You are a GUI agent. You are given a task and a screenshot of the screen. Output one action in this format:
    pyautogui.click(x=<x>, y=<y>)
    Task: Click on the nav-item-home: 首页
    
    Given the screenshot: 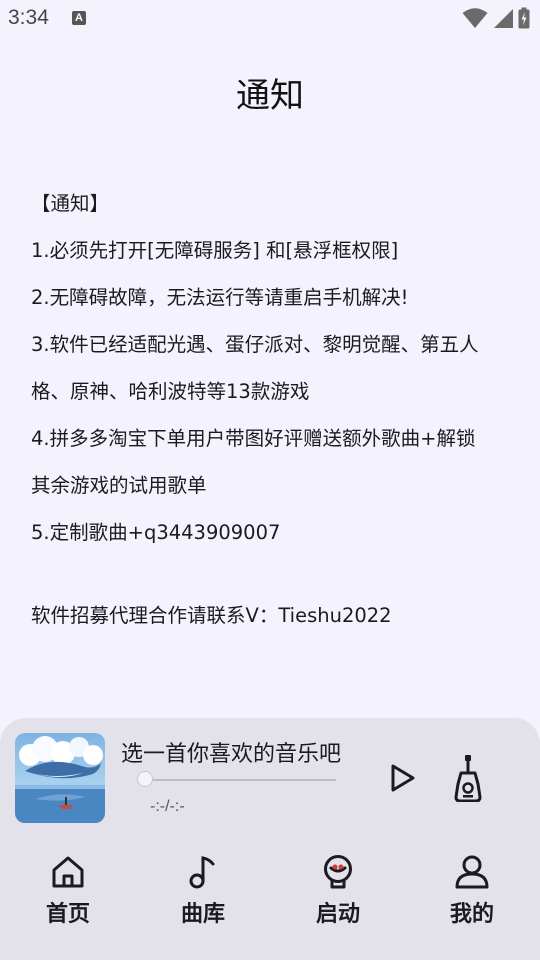 What is the action you would take?
    pyautogui.click(x=68, y=902)
    